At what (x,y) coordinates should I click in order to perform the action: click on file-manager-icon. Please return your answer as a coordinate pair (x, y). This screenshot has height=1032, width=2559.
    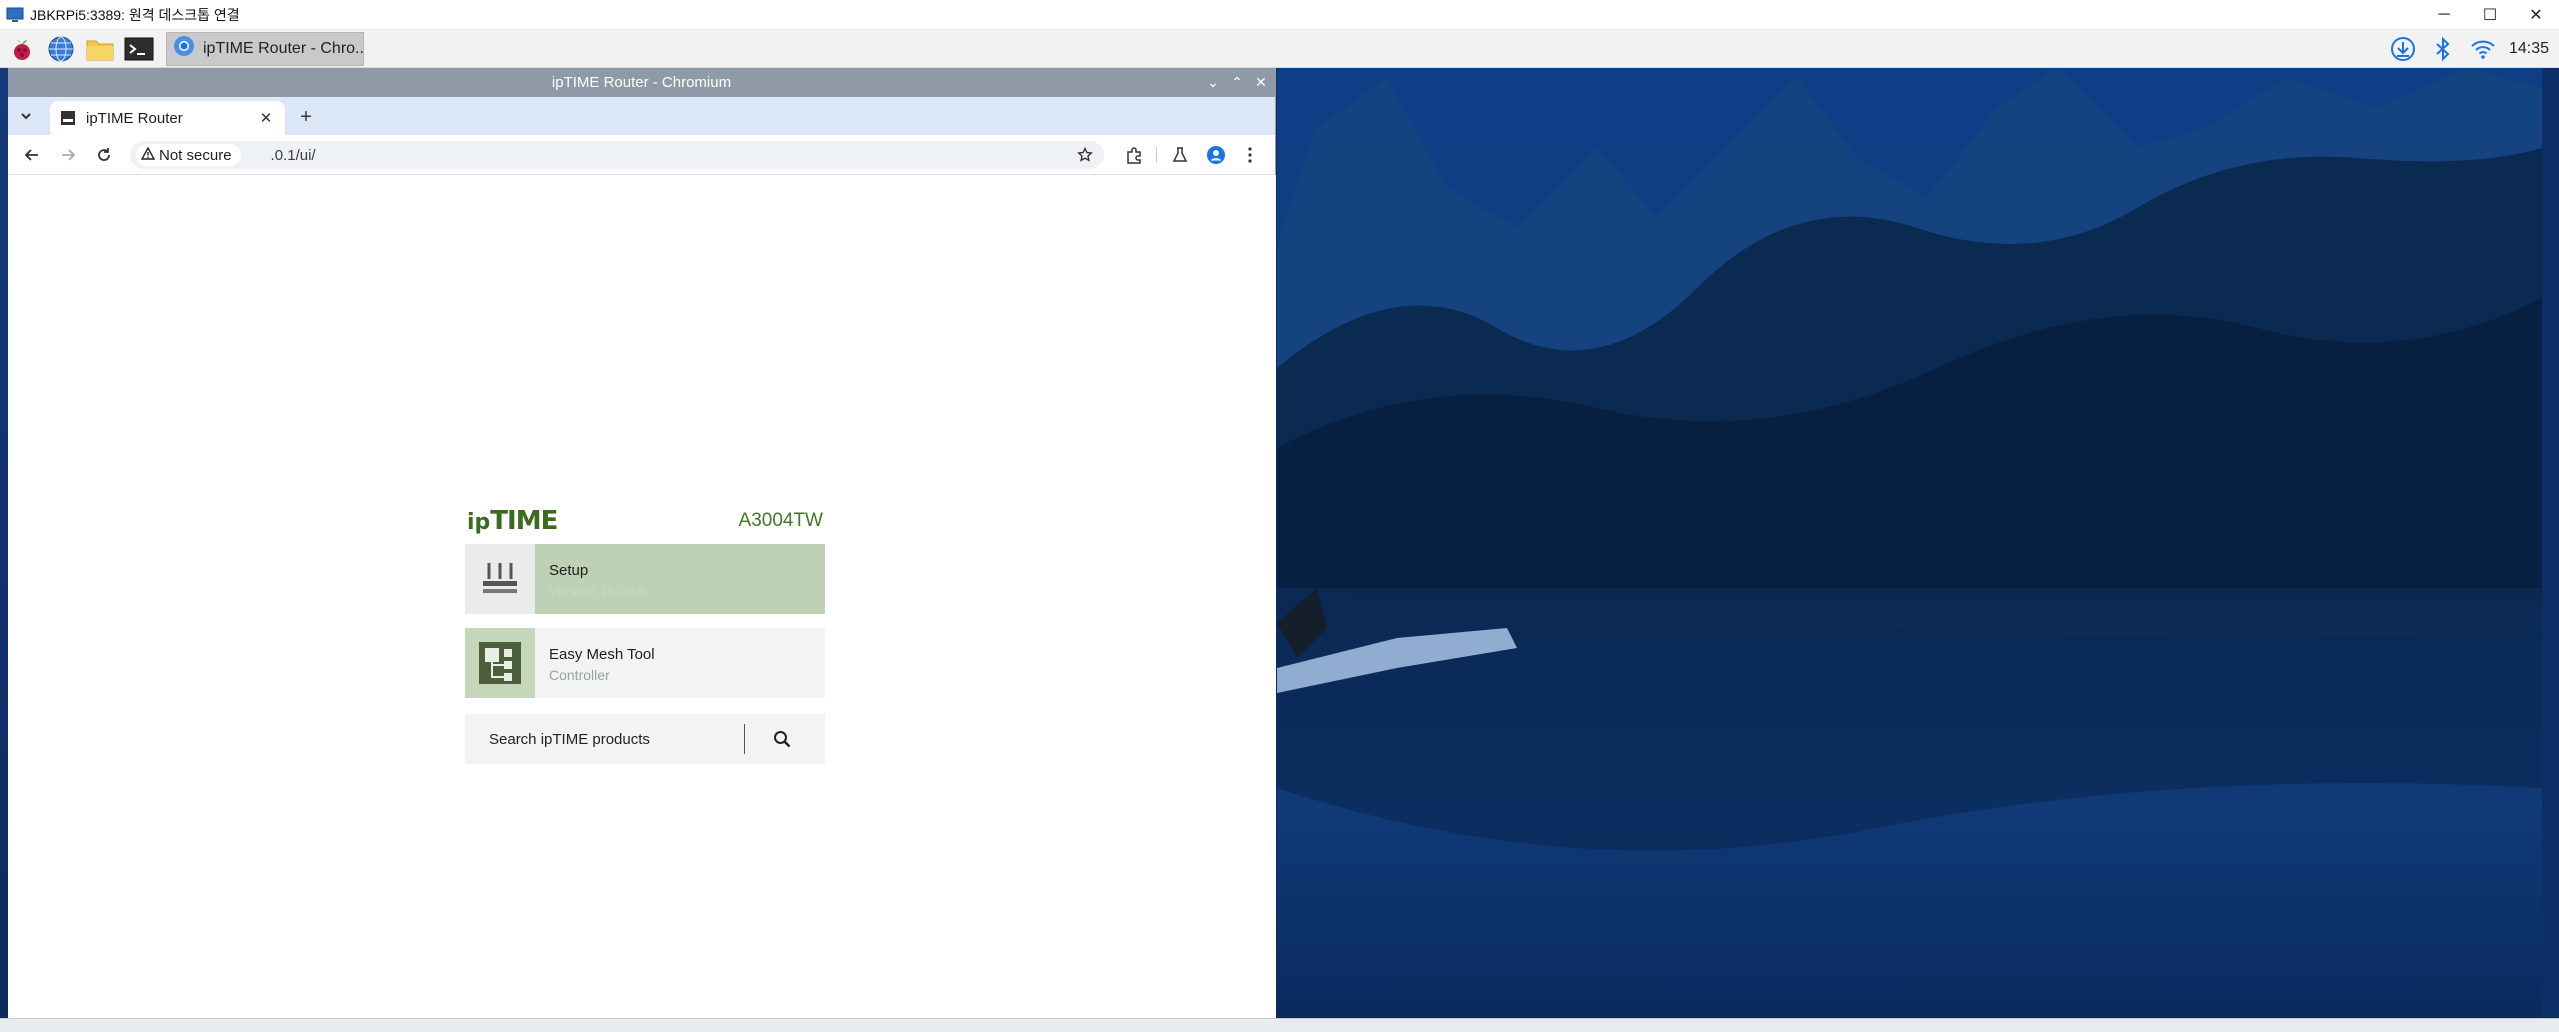
    Looking at the image, I should click on (100, 49).